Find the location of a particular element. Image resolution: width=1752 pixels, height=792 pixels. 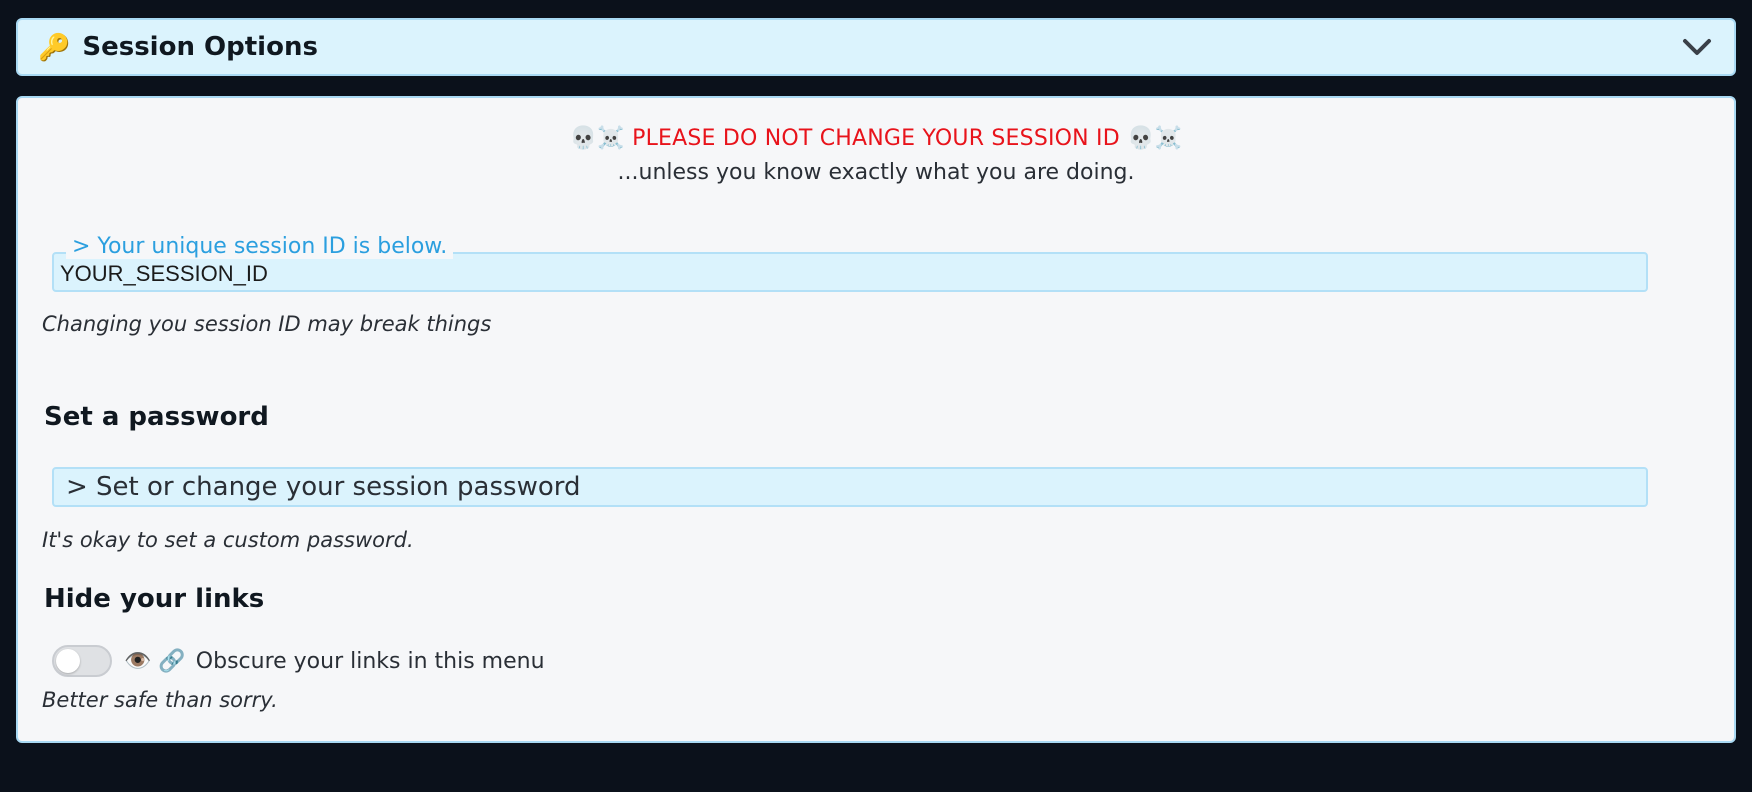

key-icon: 🔑 is located at coordinates (54, 48).